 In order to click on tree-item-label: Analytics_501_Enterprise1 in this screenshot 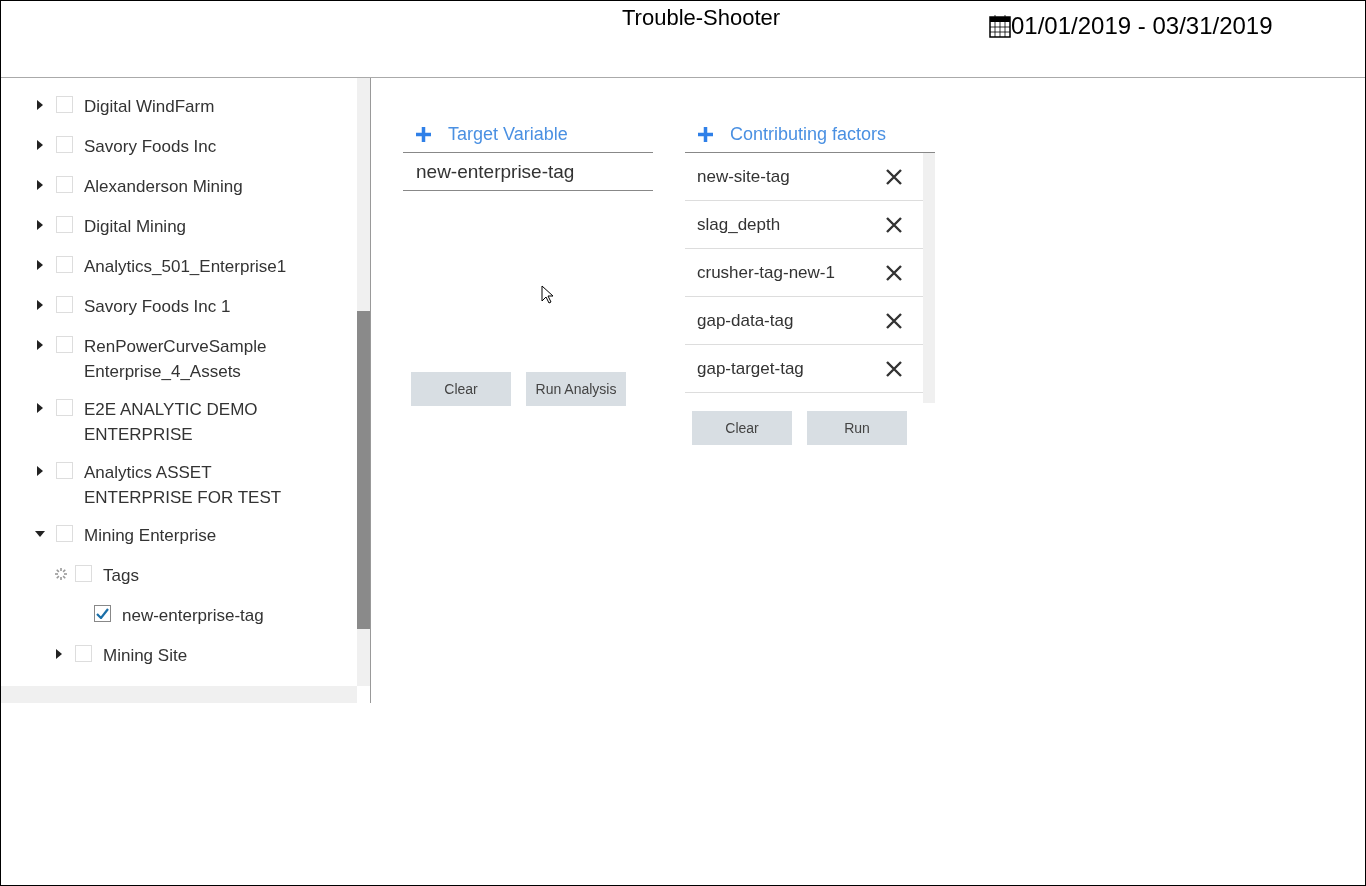, I will do `click(189, 266)`.